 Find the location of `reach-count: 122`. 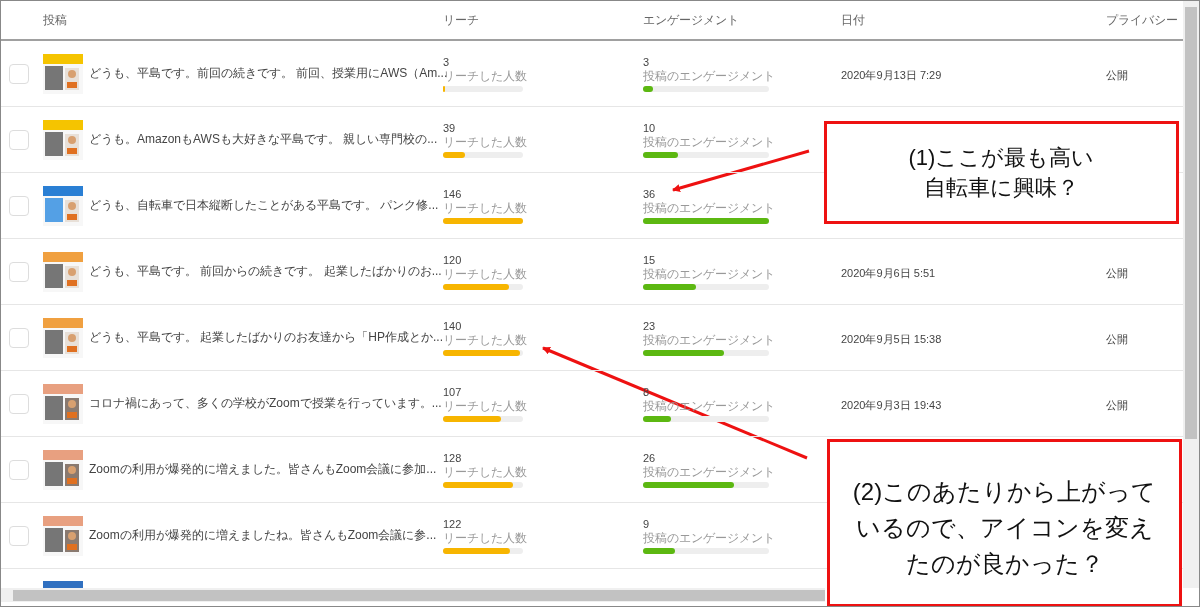

reach-count: 122 is located at coordinates (453, 524).